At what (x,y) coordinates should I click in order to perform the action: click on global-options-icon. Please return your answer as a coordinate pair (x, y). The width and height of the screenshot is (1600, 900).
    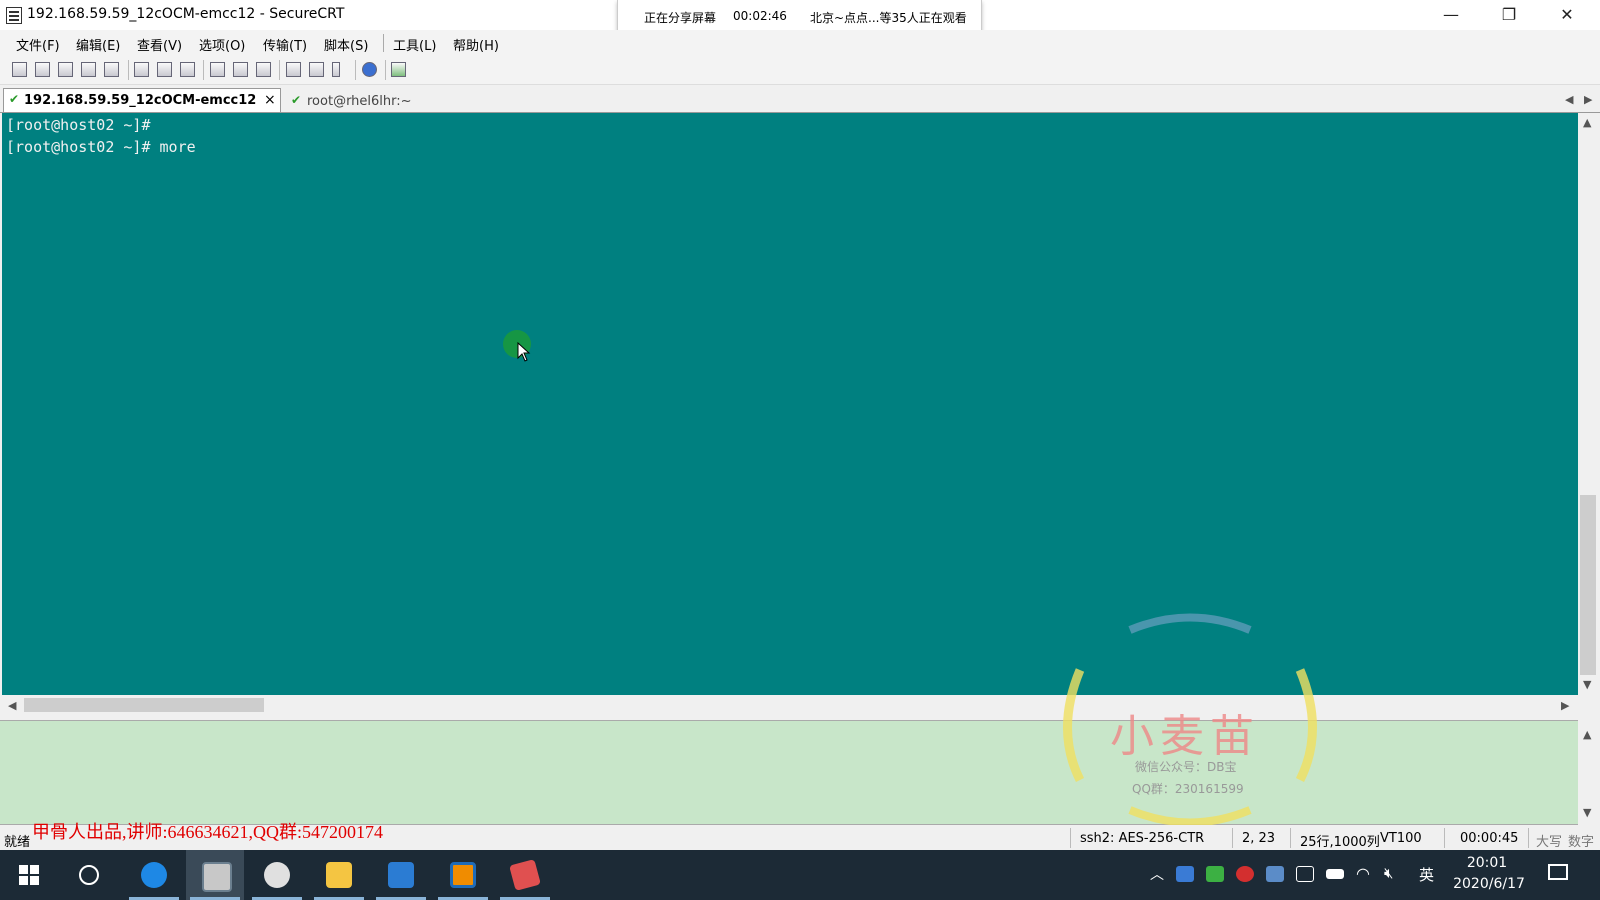
    Looking at the image, I should click on (316, 69).